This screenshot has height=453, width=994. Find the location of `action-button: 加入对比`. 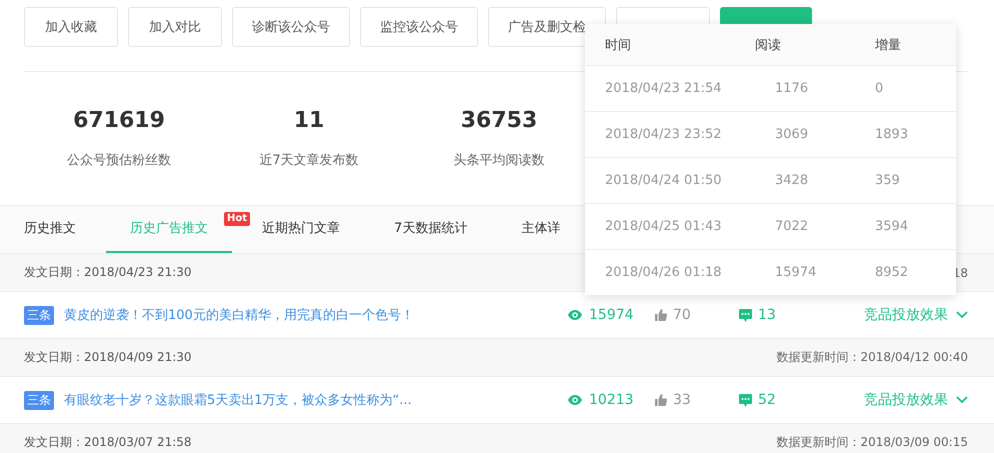

action-button: 加入对比 is located at coordinates (175, 27).